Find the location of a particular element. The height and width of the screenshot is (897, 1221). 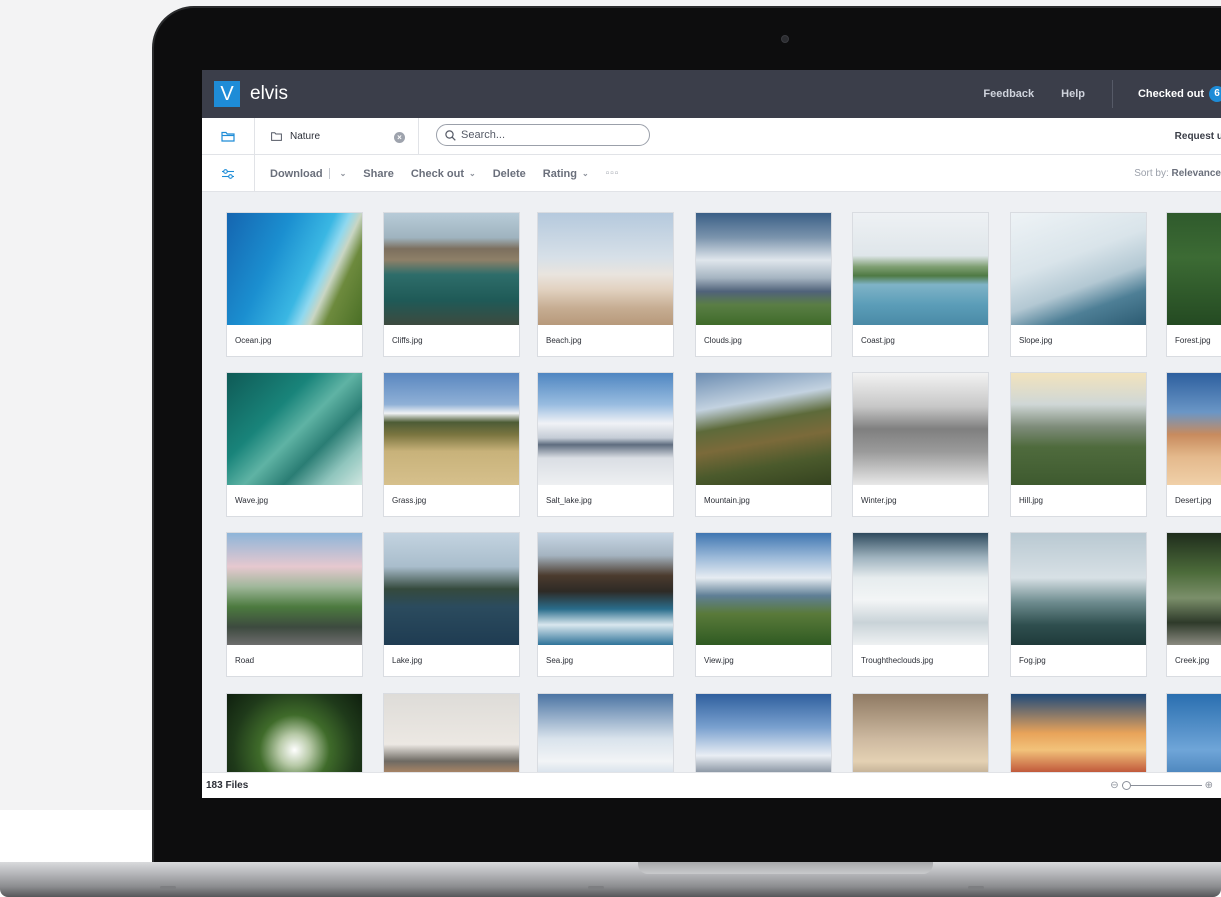

search-box is located at coordinates (543, 135).